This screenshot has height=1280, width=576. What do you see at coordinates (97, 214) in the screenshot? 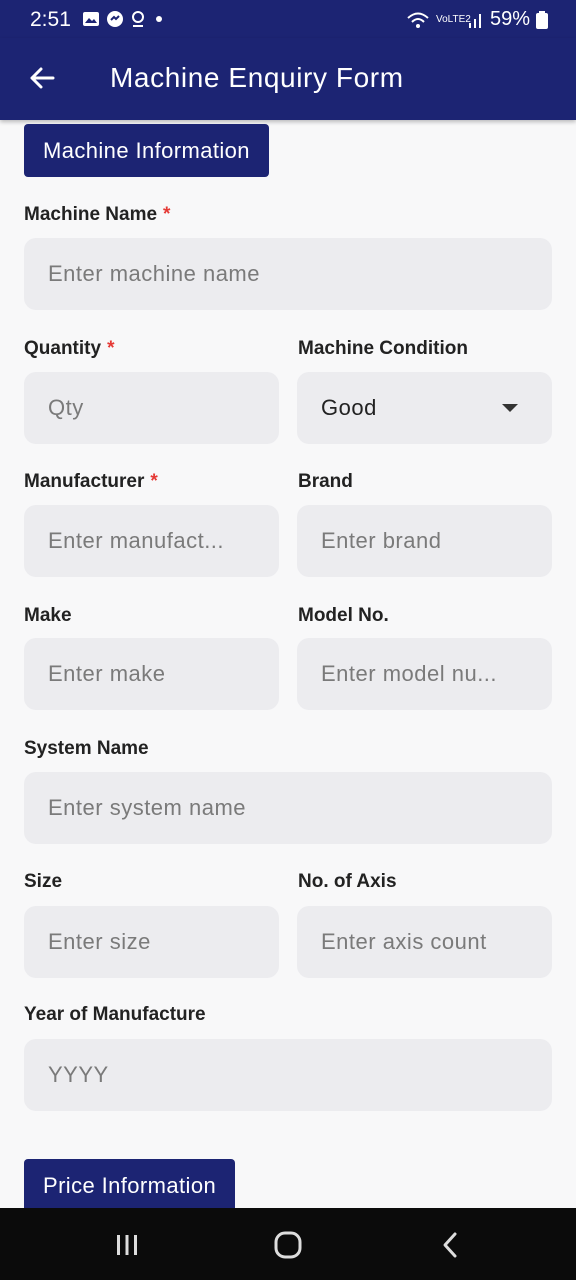
I see `machine-name-label: Machine Name *` at bounding box center [97, 214].